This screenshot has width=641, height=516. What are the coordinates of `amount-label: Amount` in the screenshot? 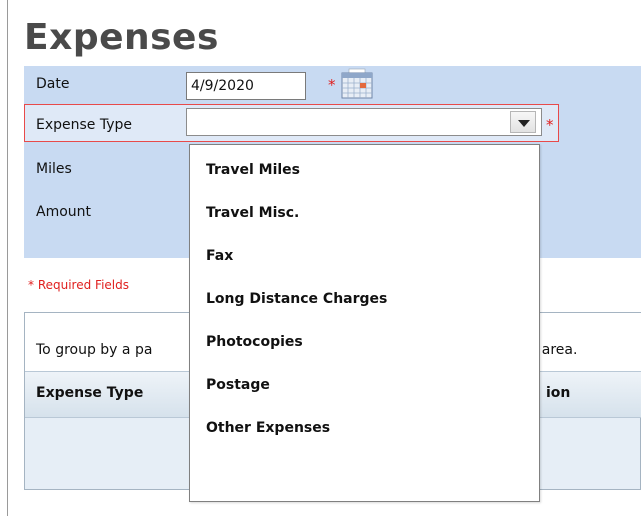 It's located at (64, 212).